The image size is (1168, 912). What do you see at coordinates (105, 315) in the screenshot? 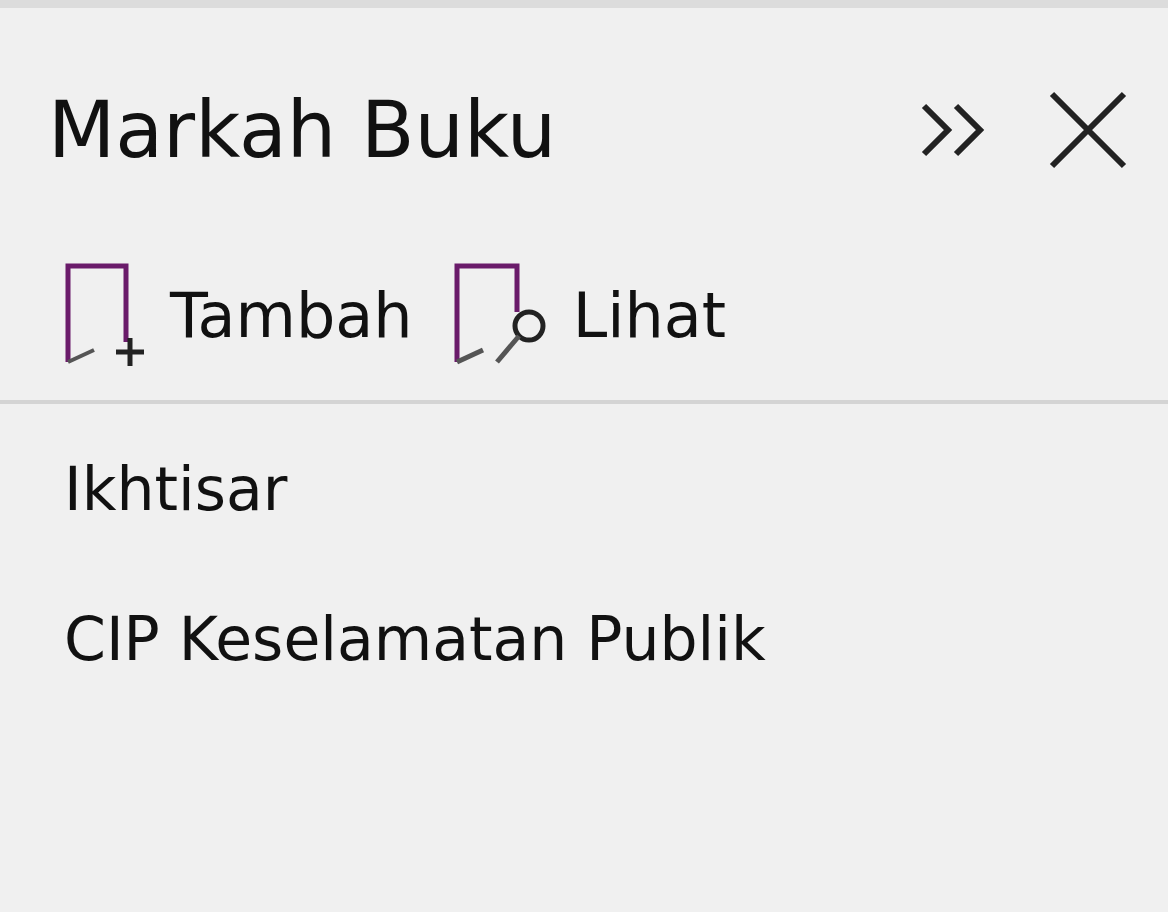
I see `bookmark-add-icon` at bounding box center [105, 315].